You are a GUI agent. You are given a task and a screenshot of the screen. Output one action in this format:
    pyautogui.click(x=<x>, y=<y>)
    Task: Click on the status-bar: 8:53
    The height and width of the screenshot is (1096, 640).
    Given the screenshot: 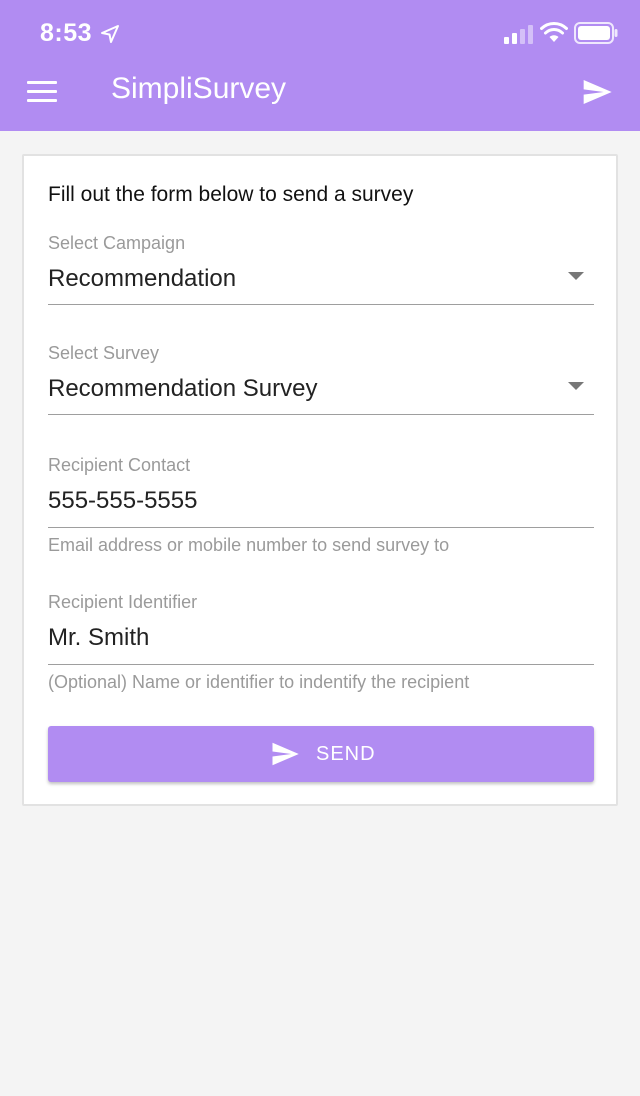 What is the action you would take?
    pyautogui.click(x=320, y=32)
    